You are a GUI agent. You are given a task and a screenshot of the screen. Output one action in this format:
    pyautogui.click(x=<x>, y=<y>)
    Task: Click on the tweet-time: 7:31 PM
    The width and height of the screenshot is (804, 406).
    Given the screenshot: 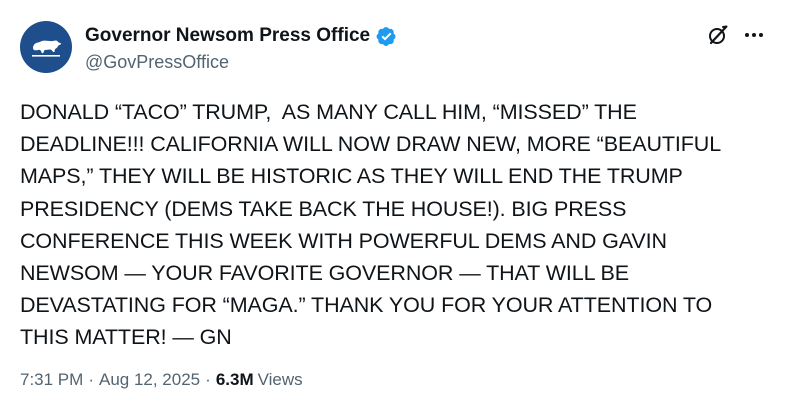 What is the action you would take?
    pyautogui.click(x=51, y=380)
    